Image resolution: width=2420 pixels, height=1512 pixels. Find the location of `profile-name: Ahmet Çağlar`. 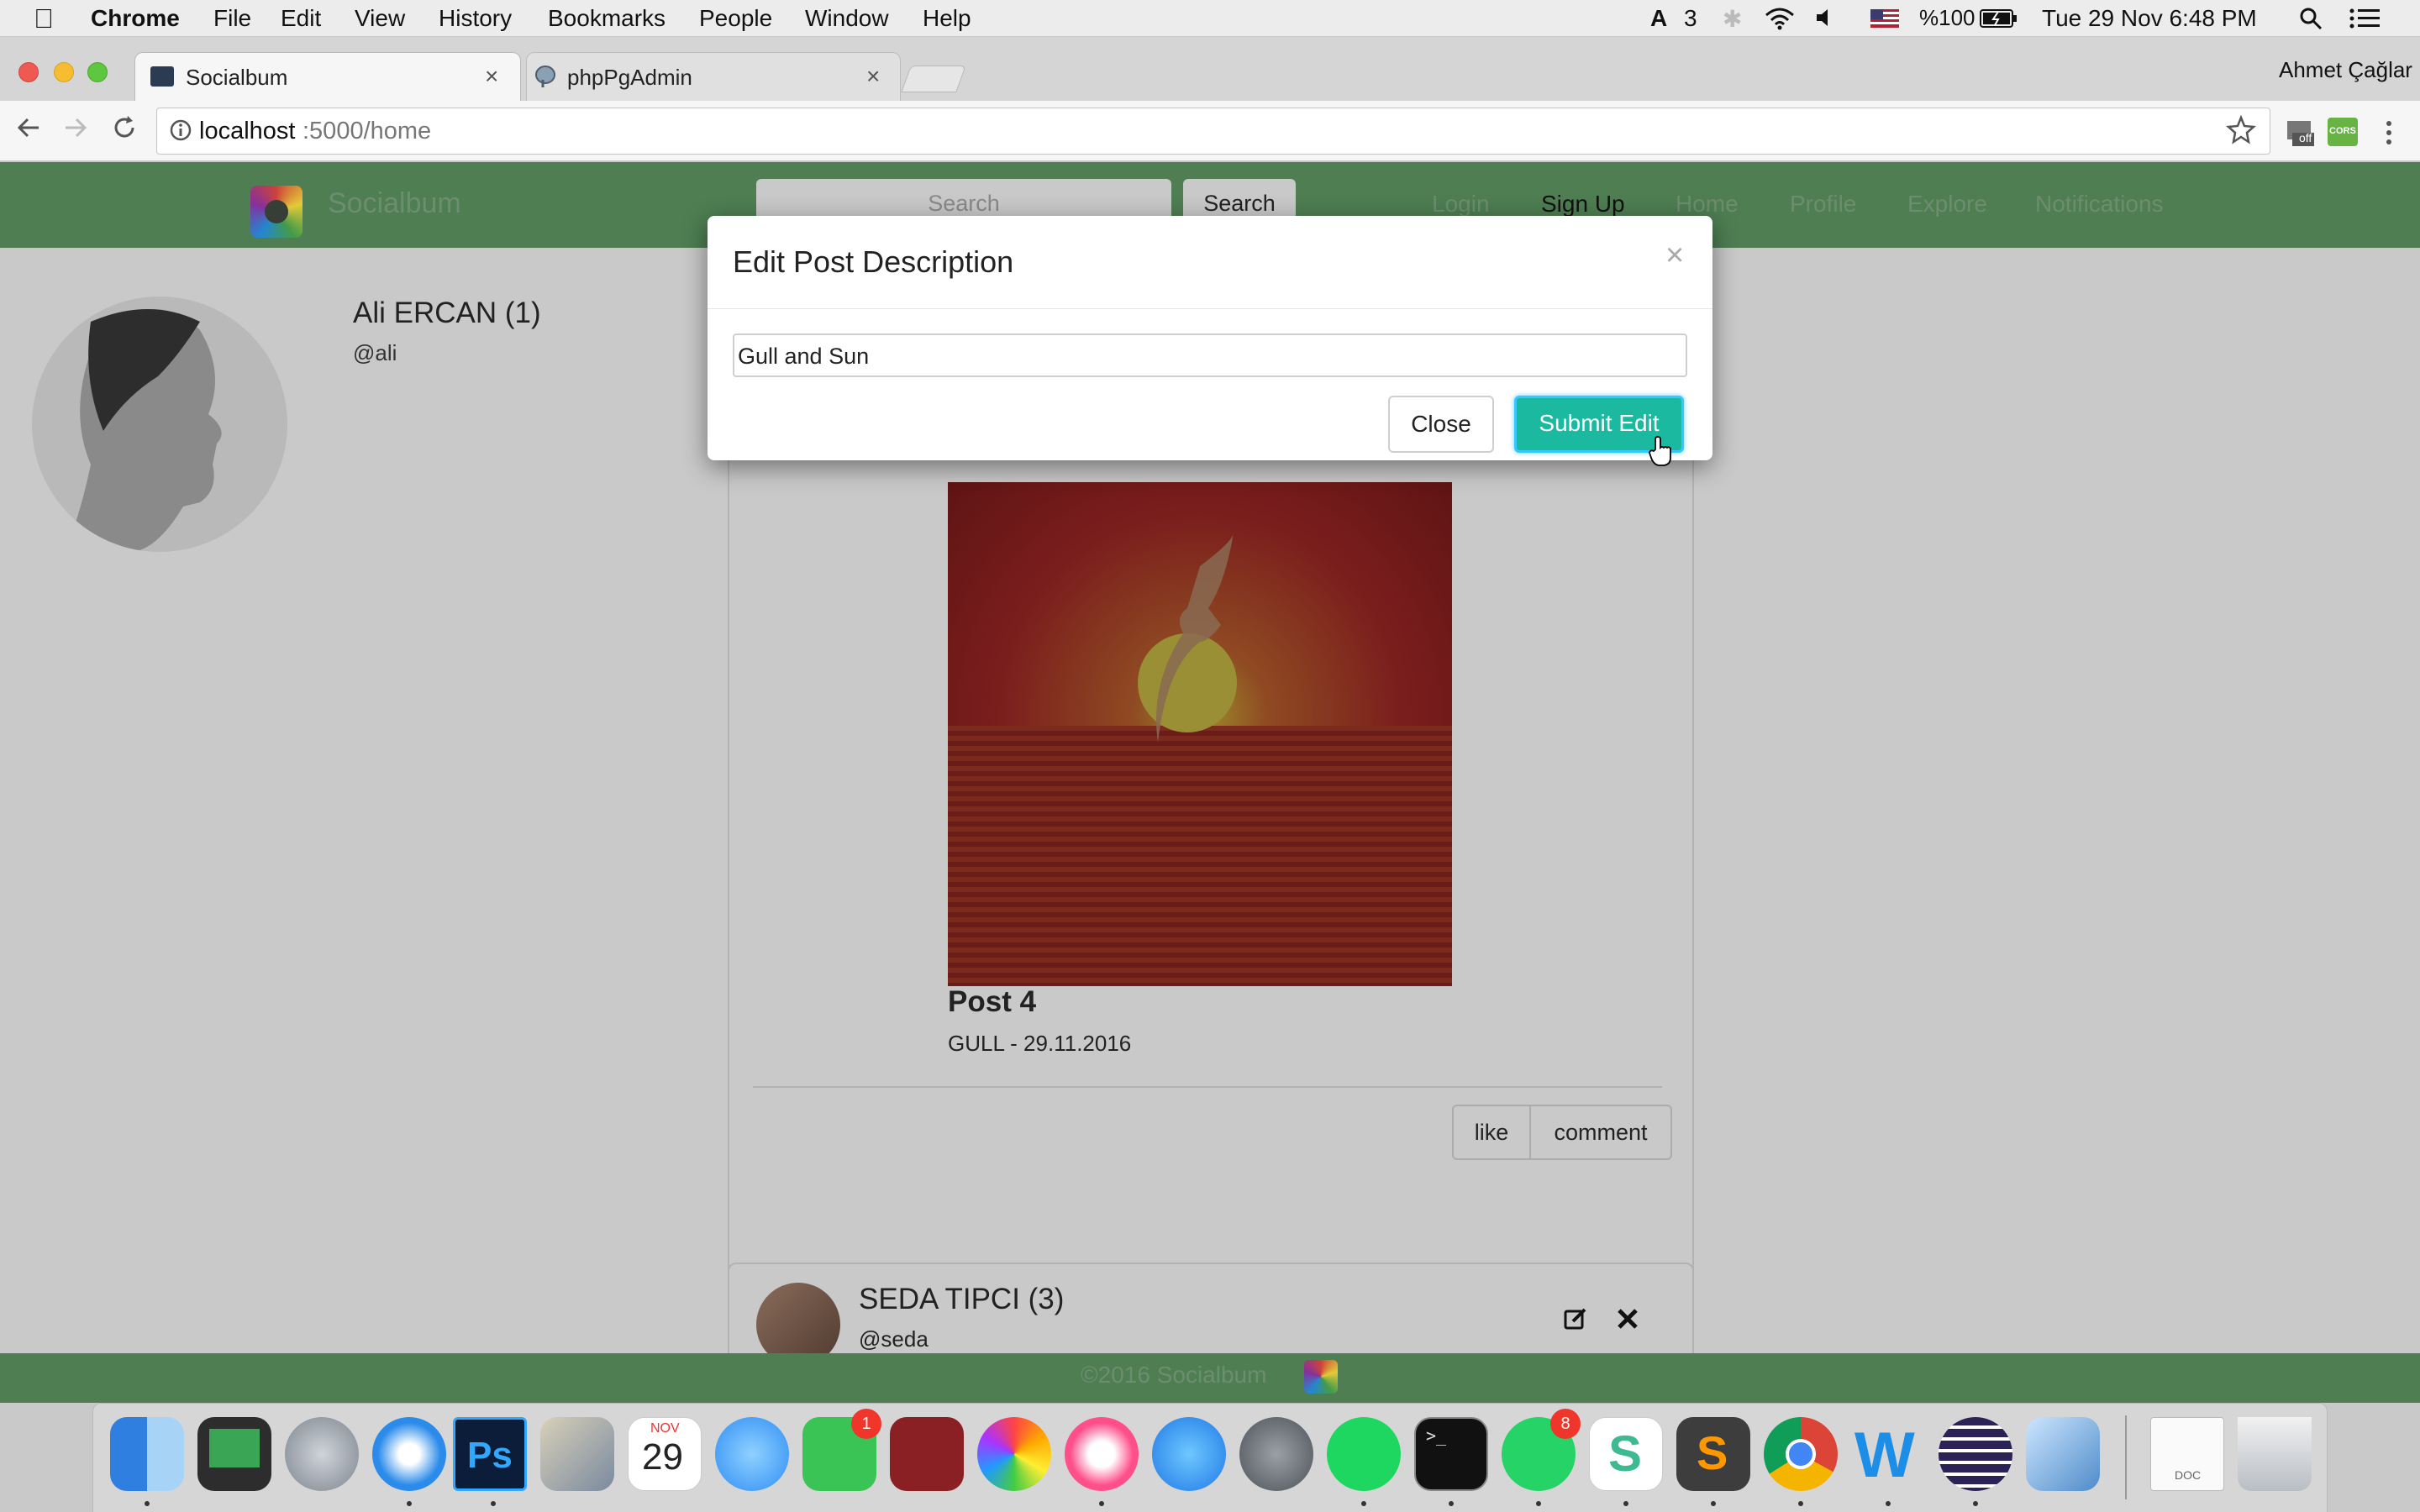

profile-name: Ahmet Çağlar is located at coordinates (2345, 70).